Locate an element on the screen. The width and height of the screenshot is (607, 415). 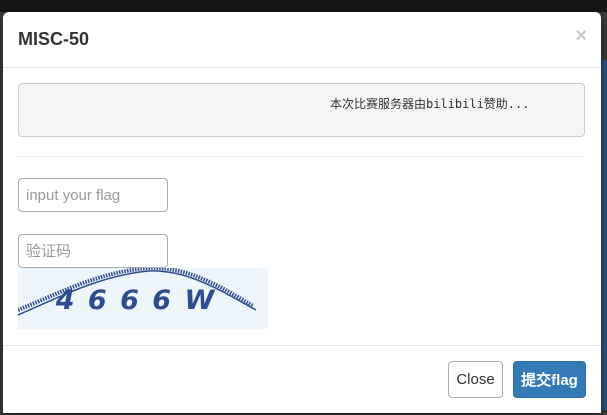
captcha-image: 4 6 6 6 W is located at coordinates (143, 298).